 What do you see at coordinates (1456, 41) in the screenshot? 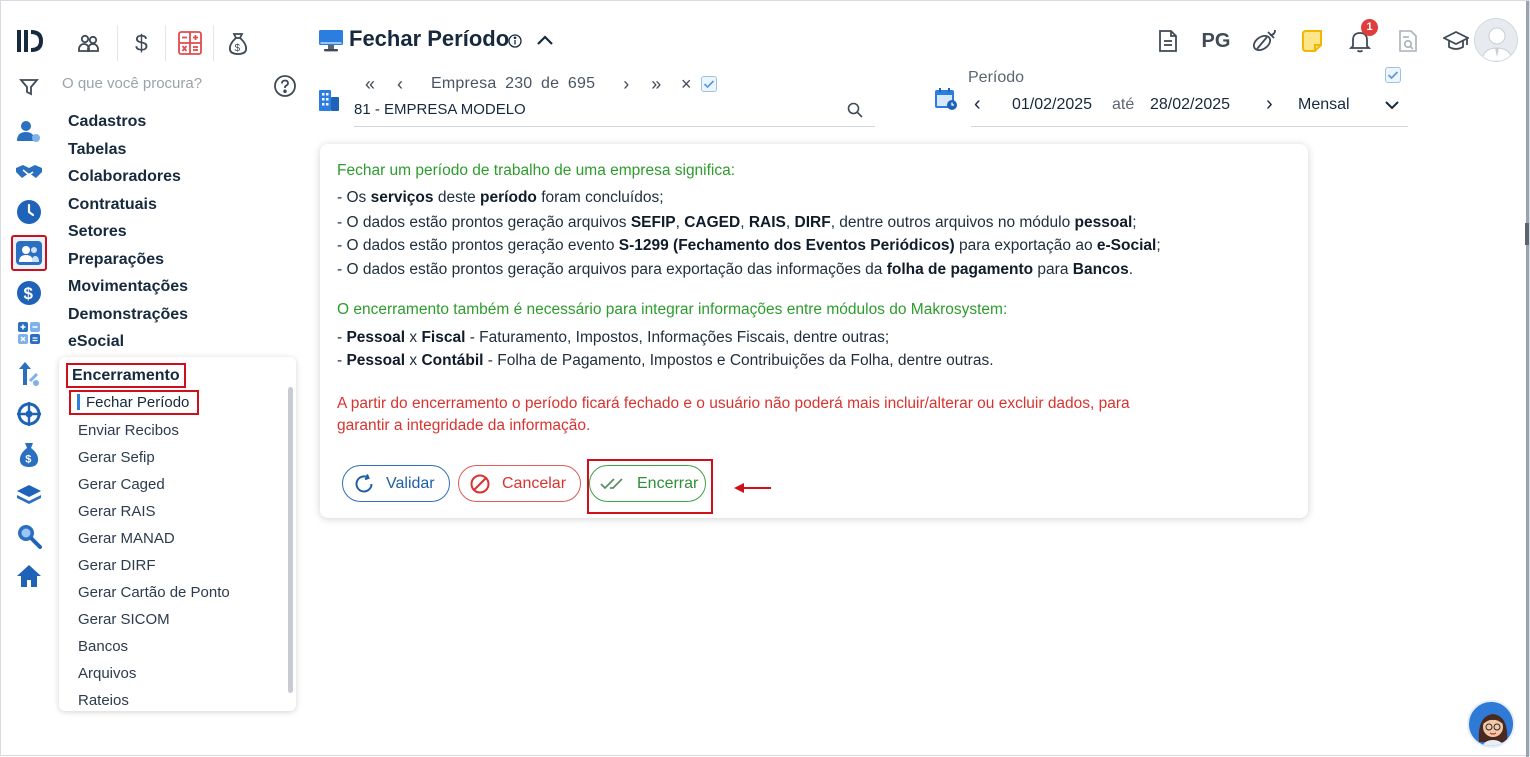
I see `graduation-cap-icon` at bounding box center [1456, 41].